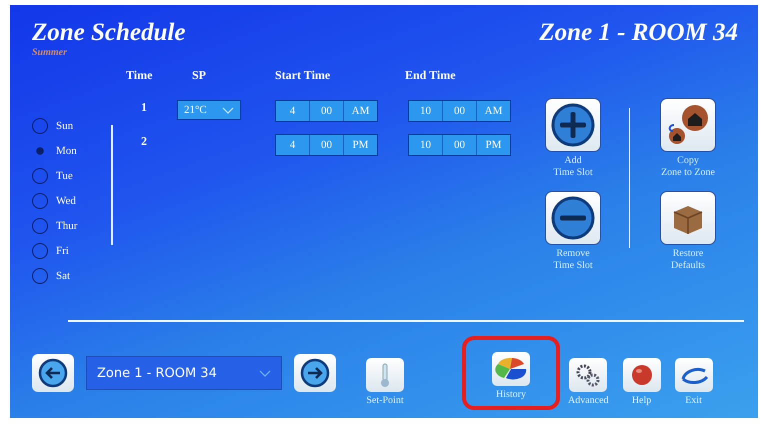  I want to click on exit-arrow-icon, so click(693, 375).